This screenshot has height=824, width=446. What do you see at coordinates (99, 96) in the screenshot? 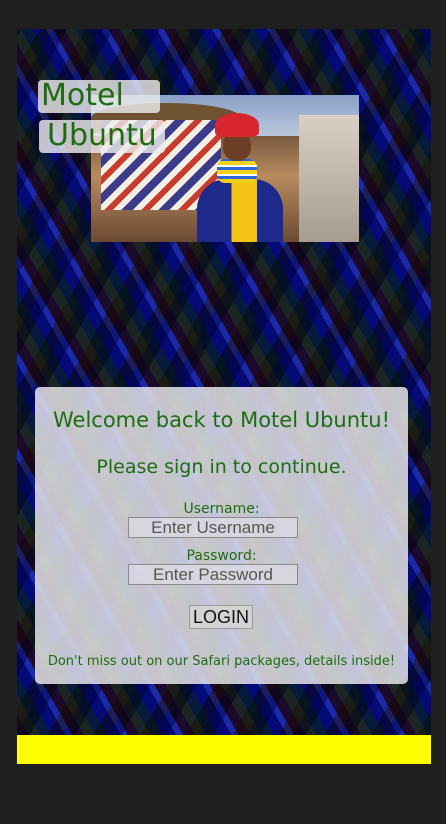
I see `site-title-line1: Motel` at bounding box center [99, 96].